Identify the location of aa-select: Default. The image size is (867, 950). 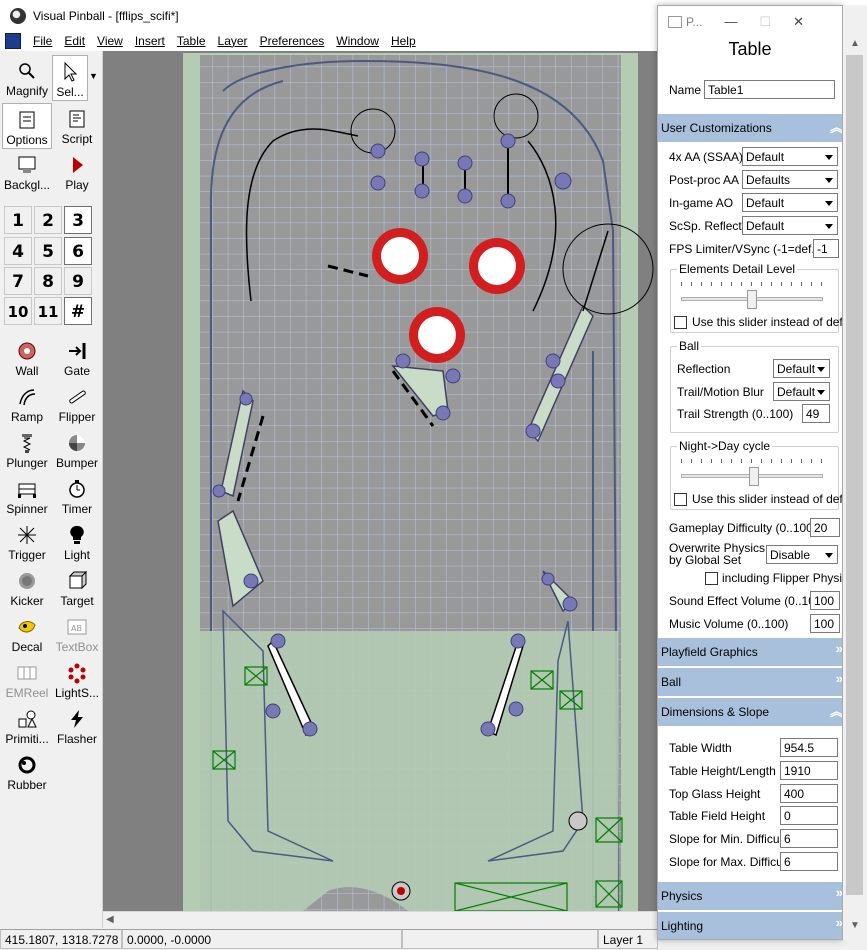
(790, 156).